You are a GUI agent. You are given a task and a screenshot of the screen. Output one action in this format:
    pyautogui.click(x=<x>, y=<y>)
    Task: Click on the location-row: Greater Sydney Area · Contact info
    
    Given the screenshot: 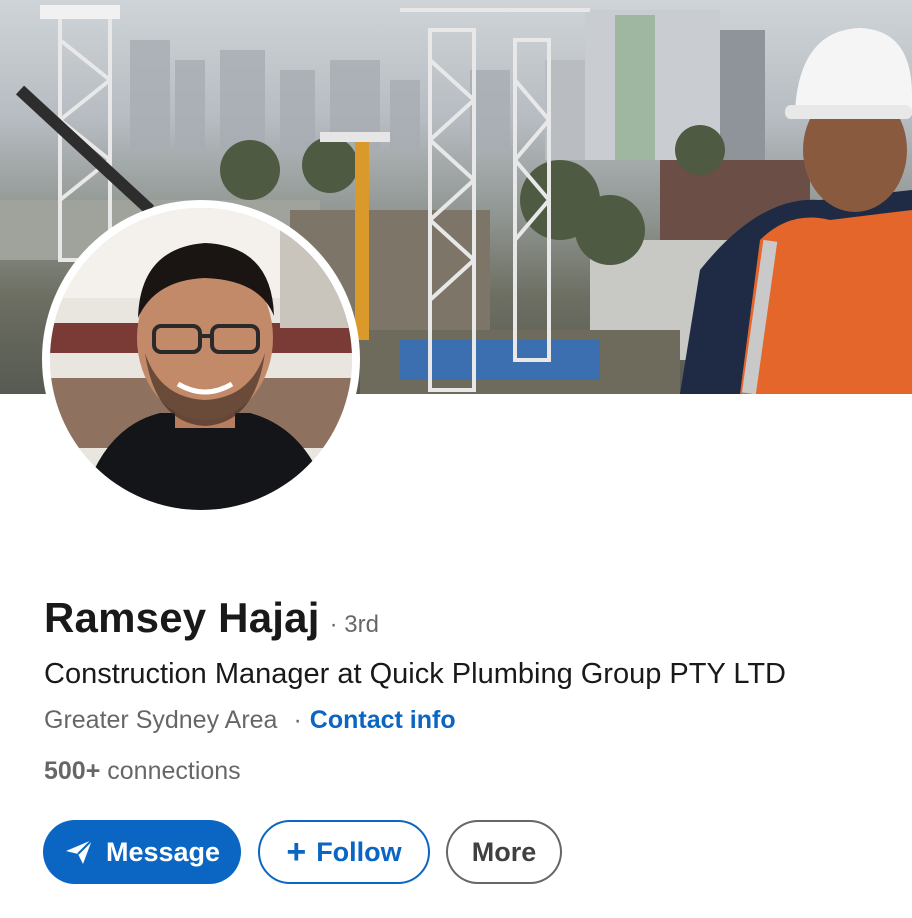 What is the action you would take?
    pyautogui.click(x=250, y=720)
    